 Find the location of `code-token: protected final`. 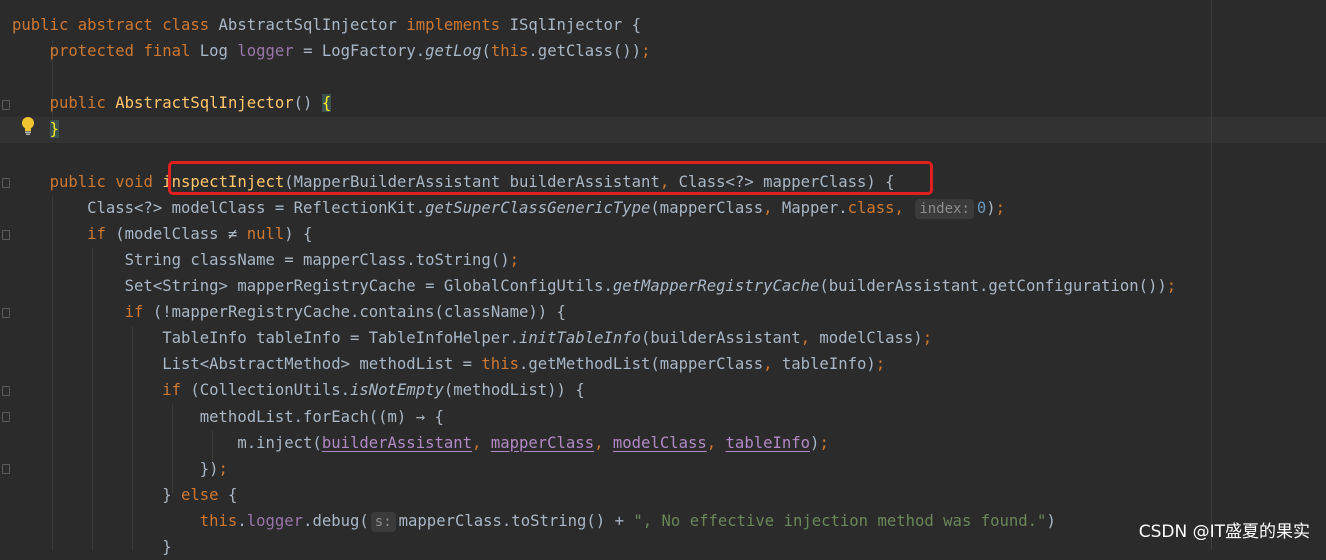

code-token: protected final is located at coordinates (124, 51).